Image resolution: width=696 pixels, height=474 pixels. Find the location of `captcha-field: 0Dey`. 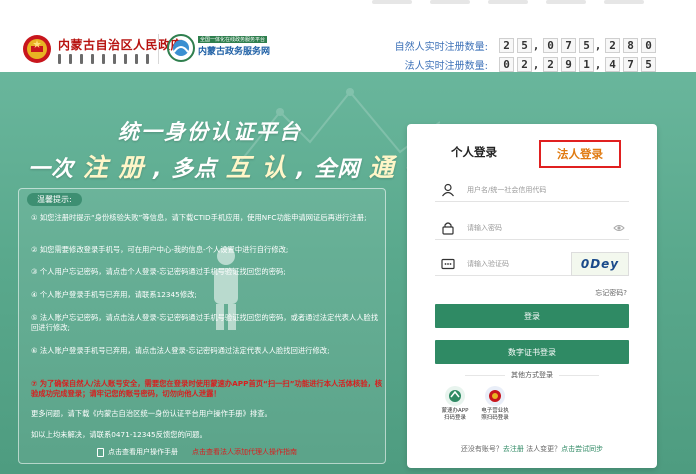

captcha-field: 0Dey is located at coordinates (532, 264).